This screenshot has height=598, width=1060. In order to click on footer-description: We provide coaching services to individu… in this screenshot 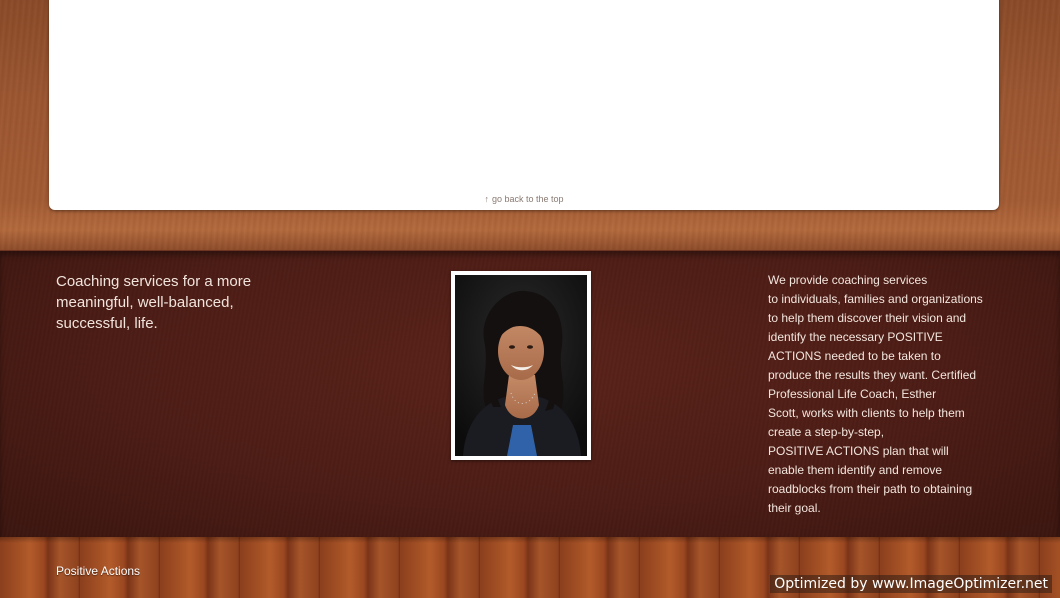, I will do `click(875, 394)`.